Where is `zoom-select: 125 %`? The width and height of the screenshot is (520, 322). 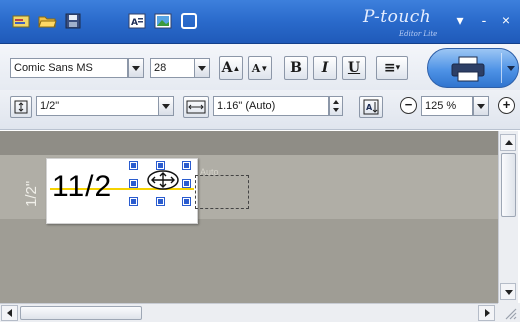 zoom-select: 125 % is located at coordinates (447, 106).